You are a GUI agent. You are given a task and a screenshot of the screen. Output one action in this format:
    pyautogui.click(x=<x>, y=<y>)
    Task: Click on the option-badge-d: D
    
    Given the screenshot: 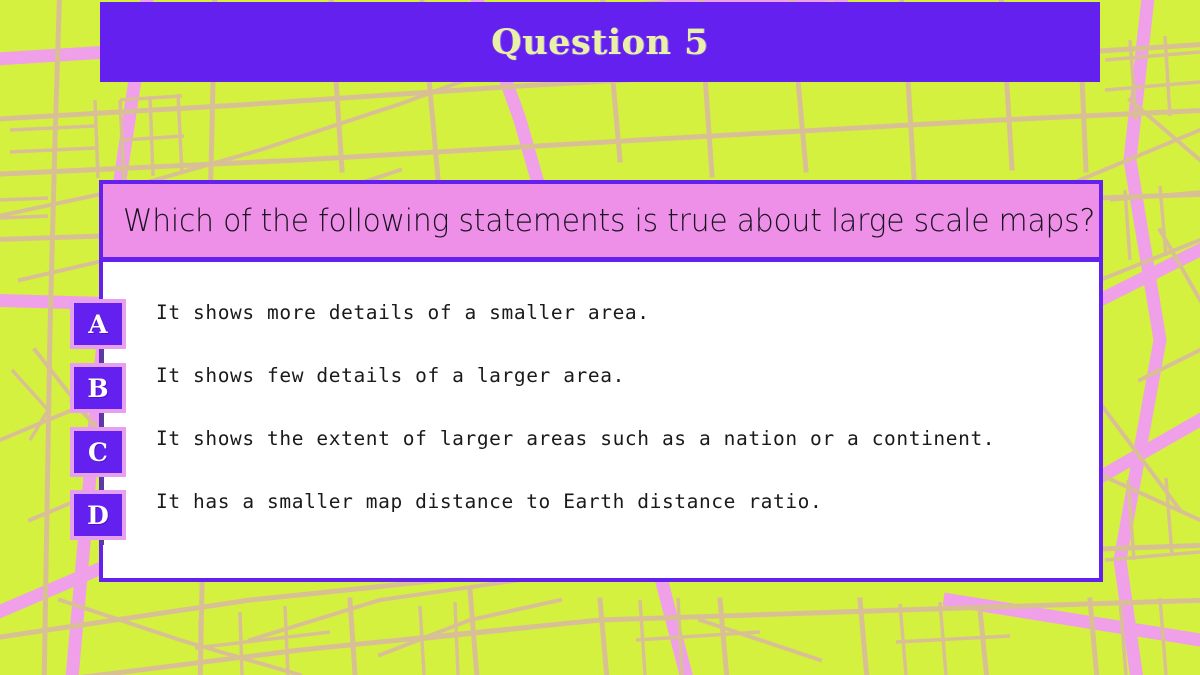 What is the action you would take?
    pyautogui.click(x=98, y=515)
    